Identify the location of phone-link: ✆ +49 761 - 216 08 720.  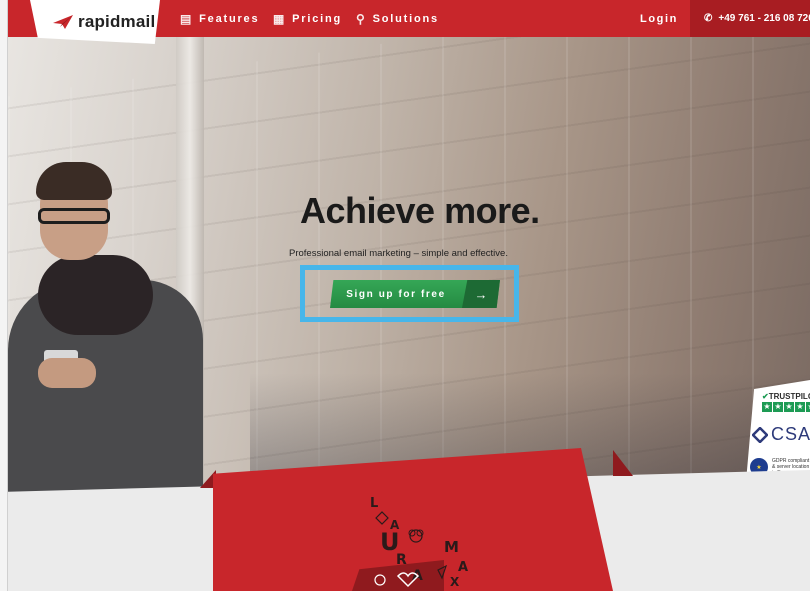
(750, 18).